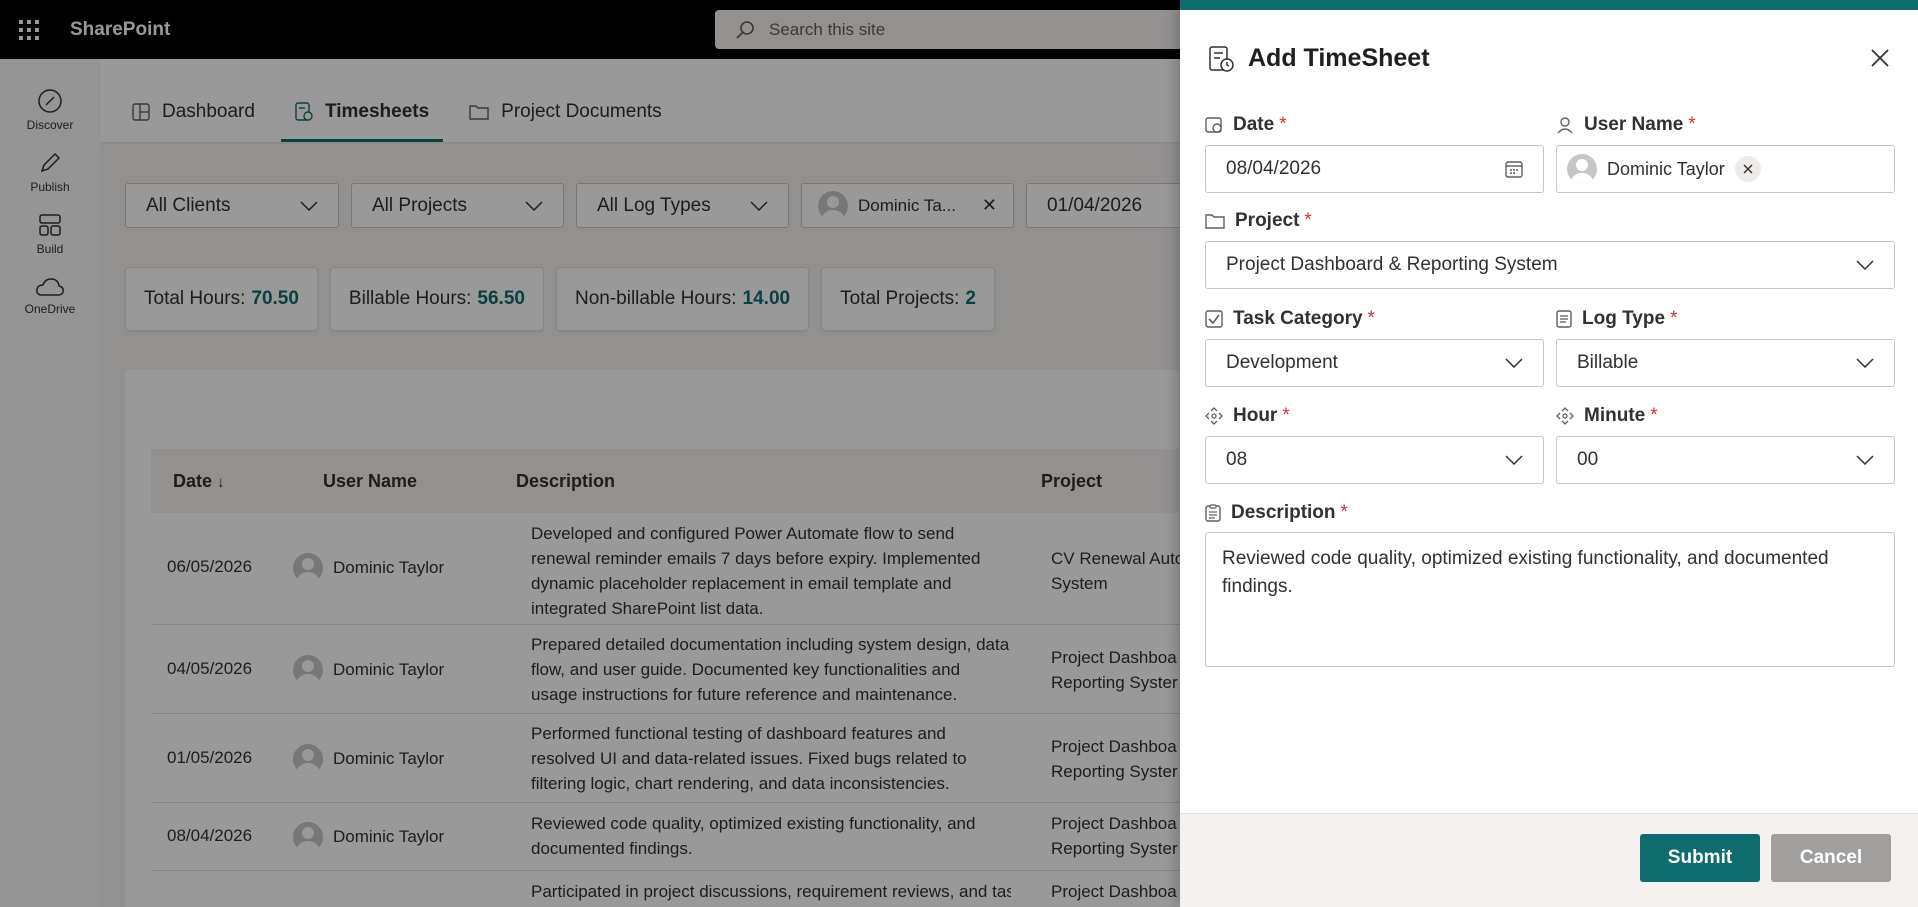  I want to click on project-dropdown: Project Dashboard & Reporting System, so click(1550, 265).